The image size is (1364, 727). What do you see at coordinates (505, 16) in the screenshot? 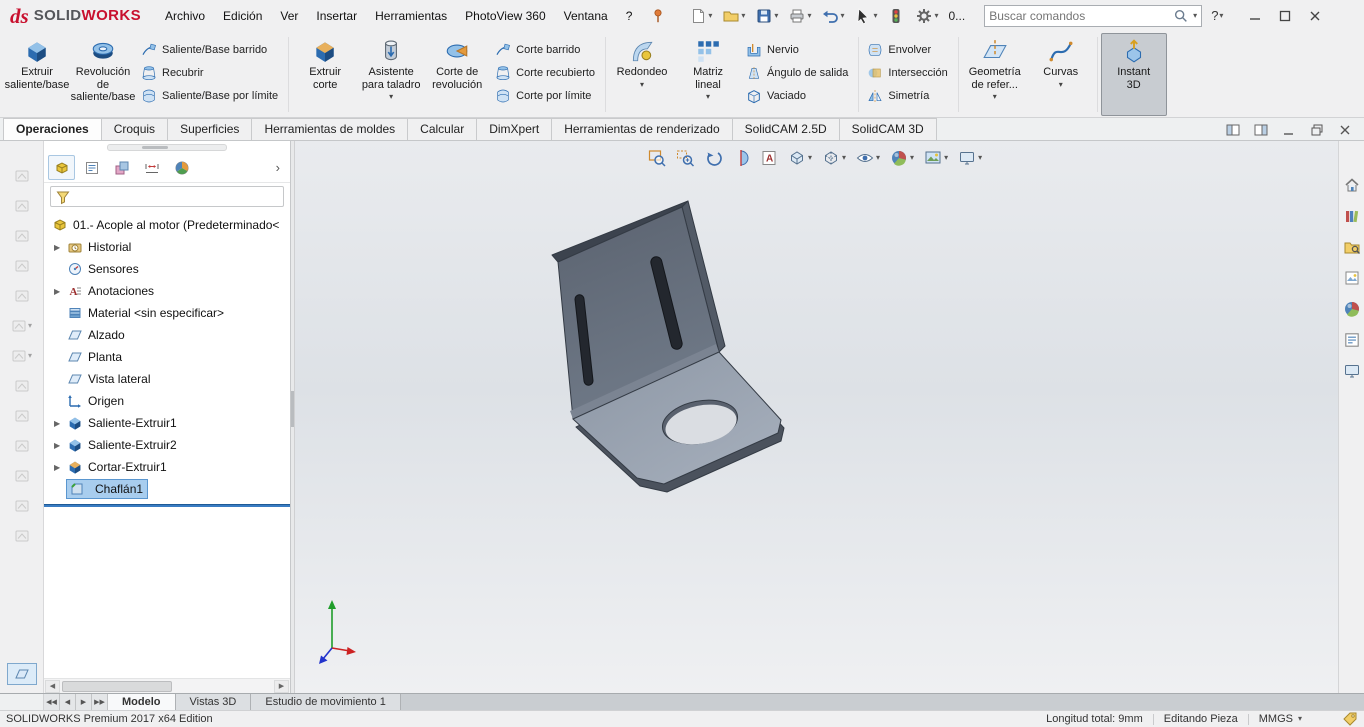
I see `menu-photoview-360: PhotoView 360` at bounding box center [505, 16].